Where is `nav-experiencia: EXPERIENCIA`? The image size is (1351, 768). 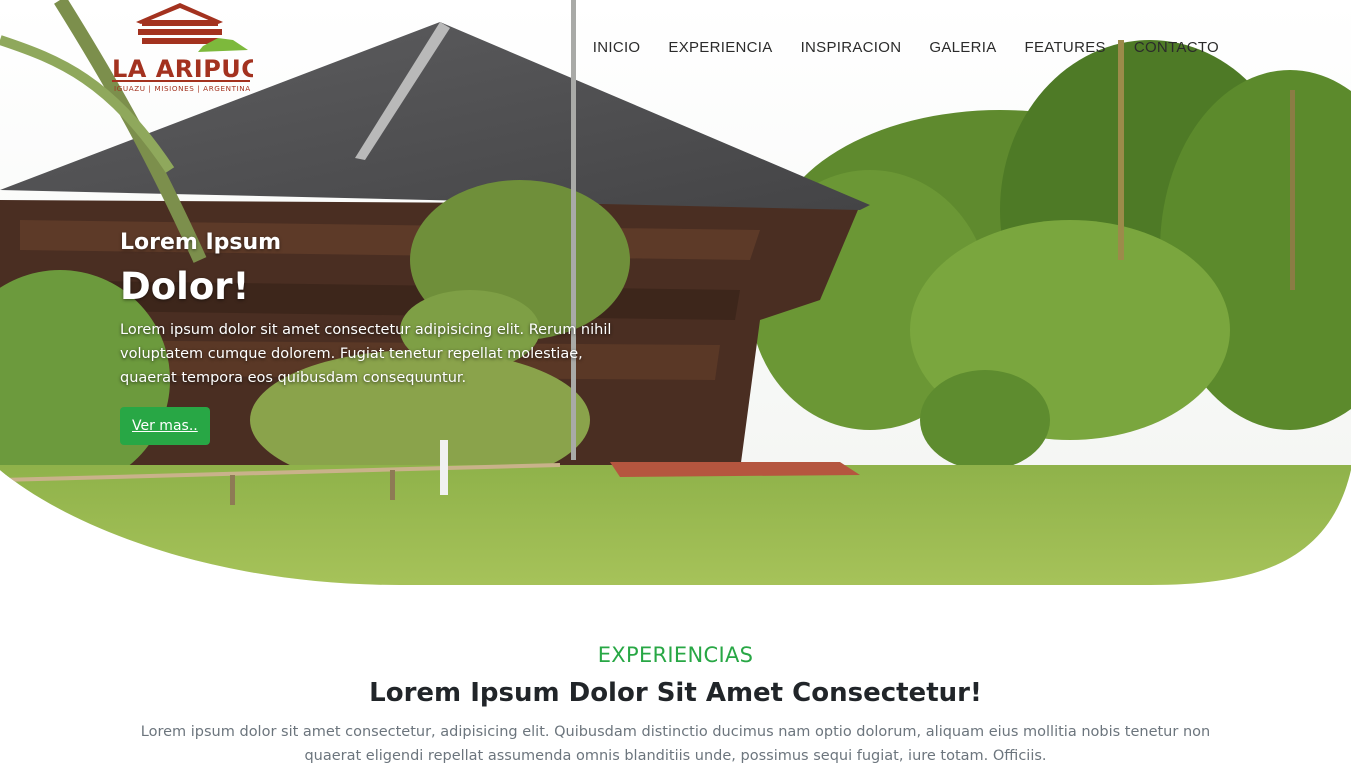 nav-experiencia: EXPERIENCIA is located at coordinates (720, 48).